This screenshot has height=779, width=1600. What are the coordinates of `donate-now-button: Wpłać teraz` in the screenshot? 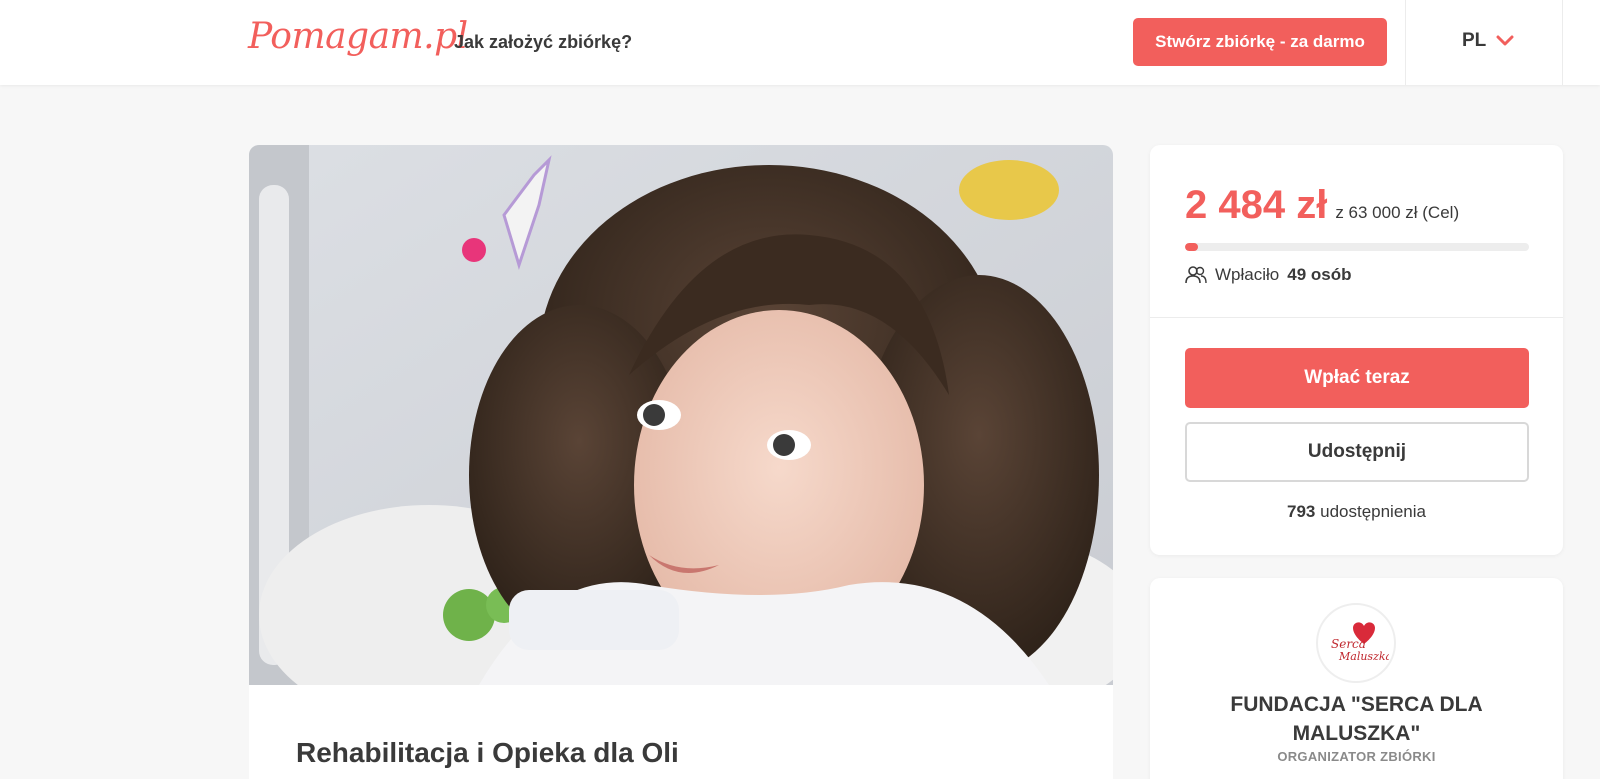 It's located at (1357, 378).